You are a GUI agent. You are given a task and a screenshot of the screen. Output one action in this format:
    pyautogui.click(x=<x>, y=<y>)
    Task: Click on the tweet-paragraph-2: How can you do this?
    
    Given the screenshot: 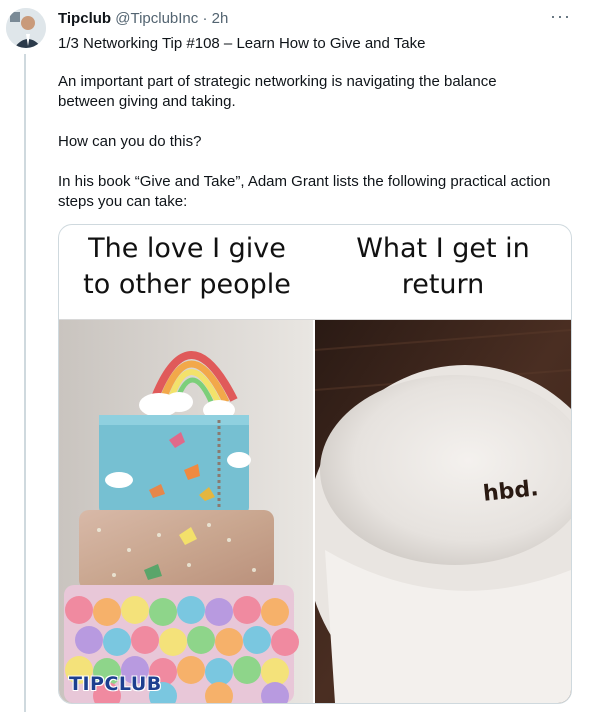 What is the action you would take?
    pyautogui.click(x=130, y=141)
    